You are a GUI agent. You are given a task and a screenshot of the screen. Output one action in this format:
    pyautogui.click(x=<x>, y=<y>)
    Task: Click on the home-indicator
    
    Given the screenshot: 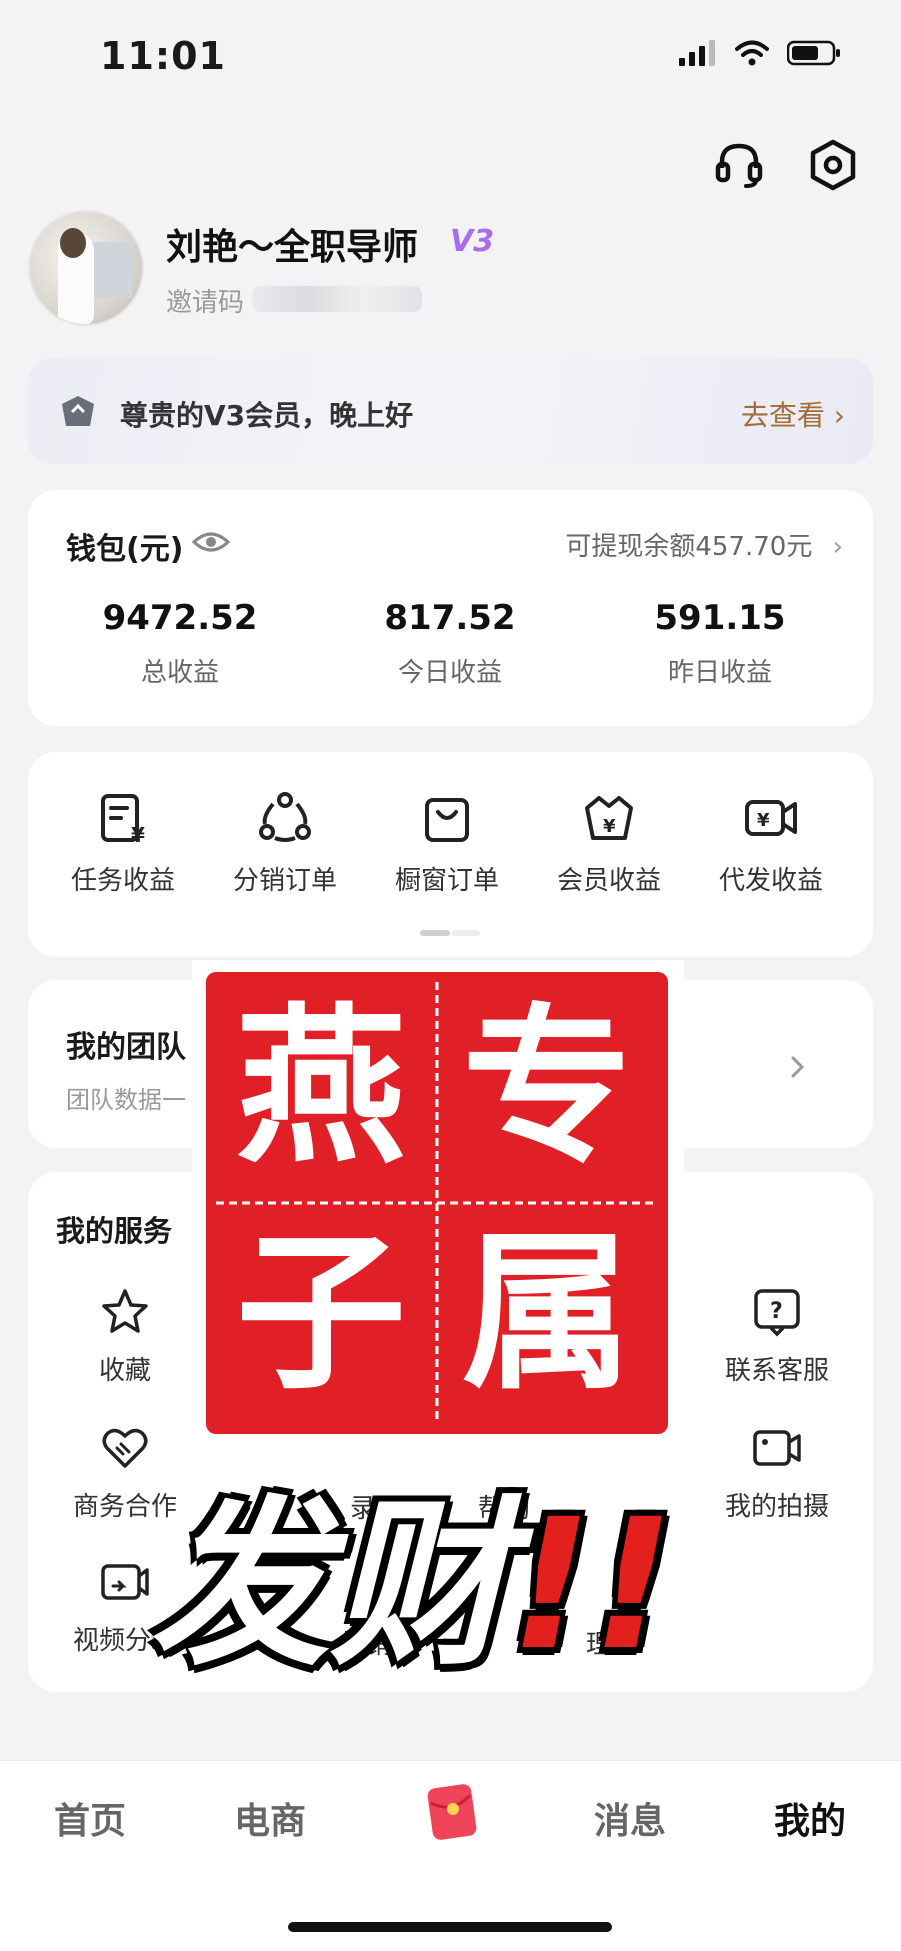 What is the action you would take?
    pyautogui.click(x=450, y=1927)
    